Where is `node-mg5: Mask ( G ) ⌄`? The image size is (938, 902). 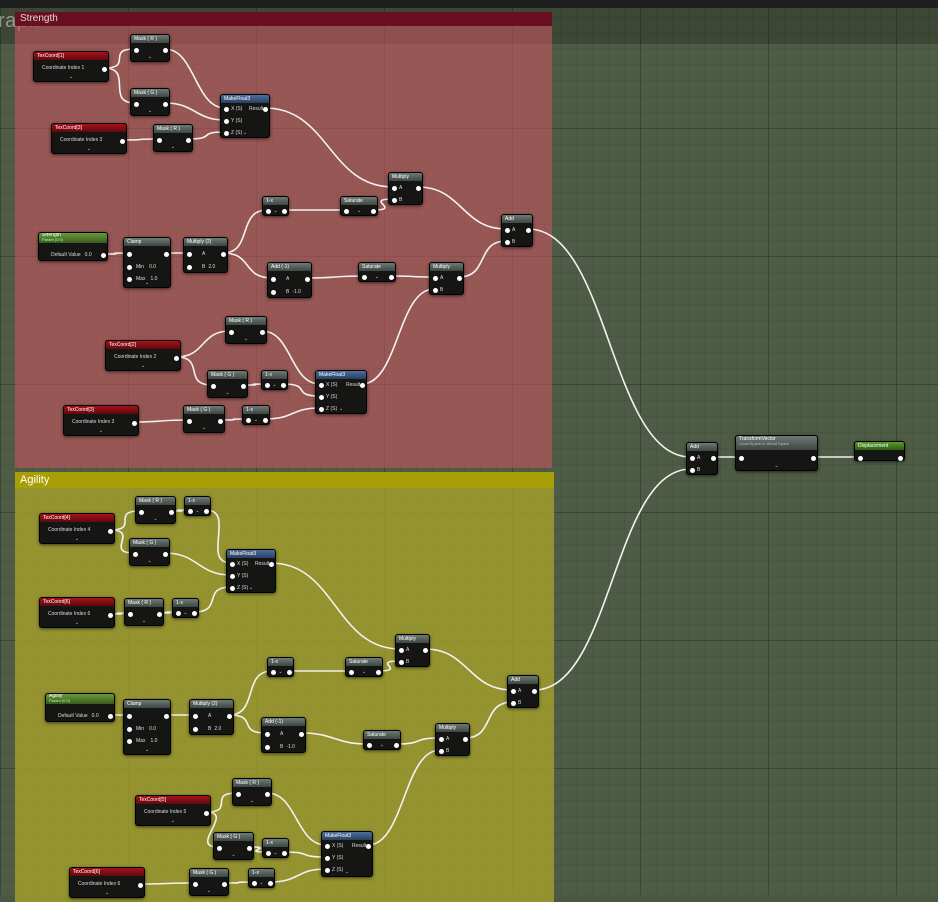 node-mg5: Mask ( G ) ⌄ is located at coordinates (233, 846).